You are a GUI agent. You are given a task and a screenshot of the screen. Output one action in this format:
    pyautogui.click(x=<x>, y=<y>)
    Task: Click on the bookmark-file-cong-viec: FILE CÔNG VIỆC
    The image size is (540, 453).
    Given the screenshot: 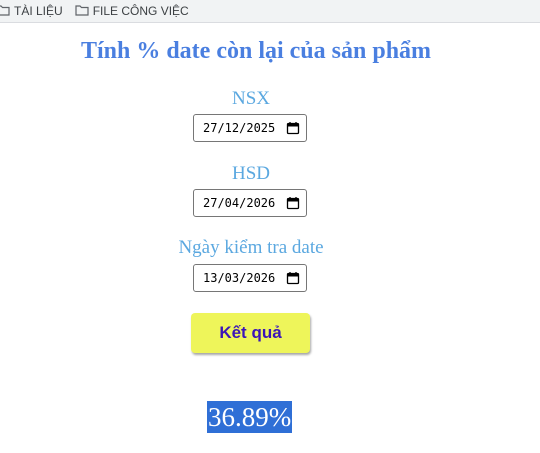 What is the action you would take?
    pyautogui.click(x=135, y=11)
    